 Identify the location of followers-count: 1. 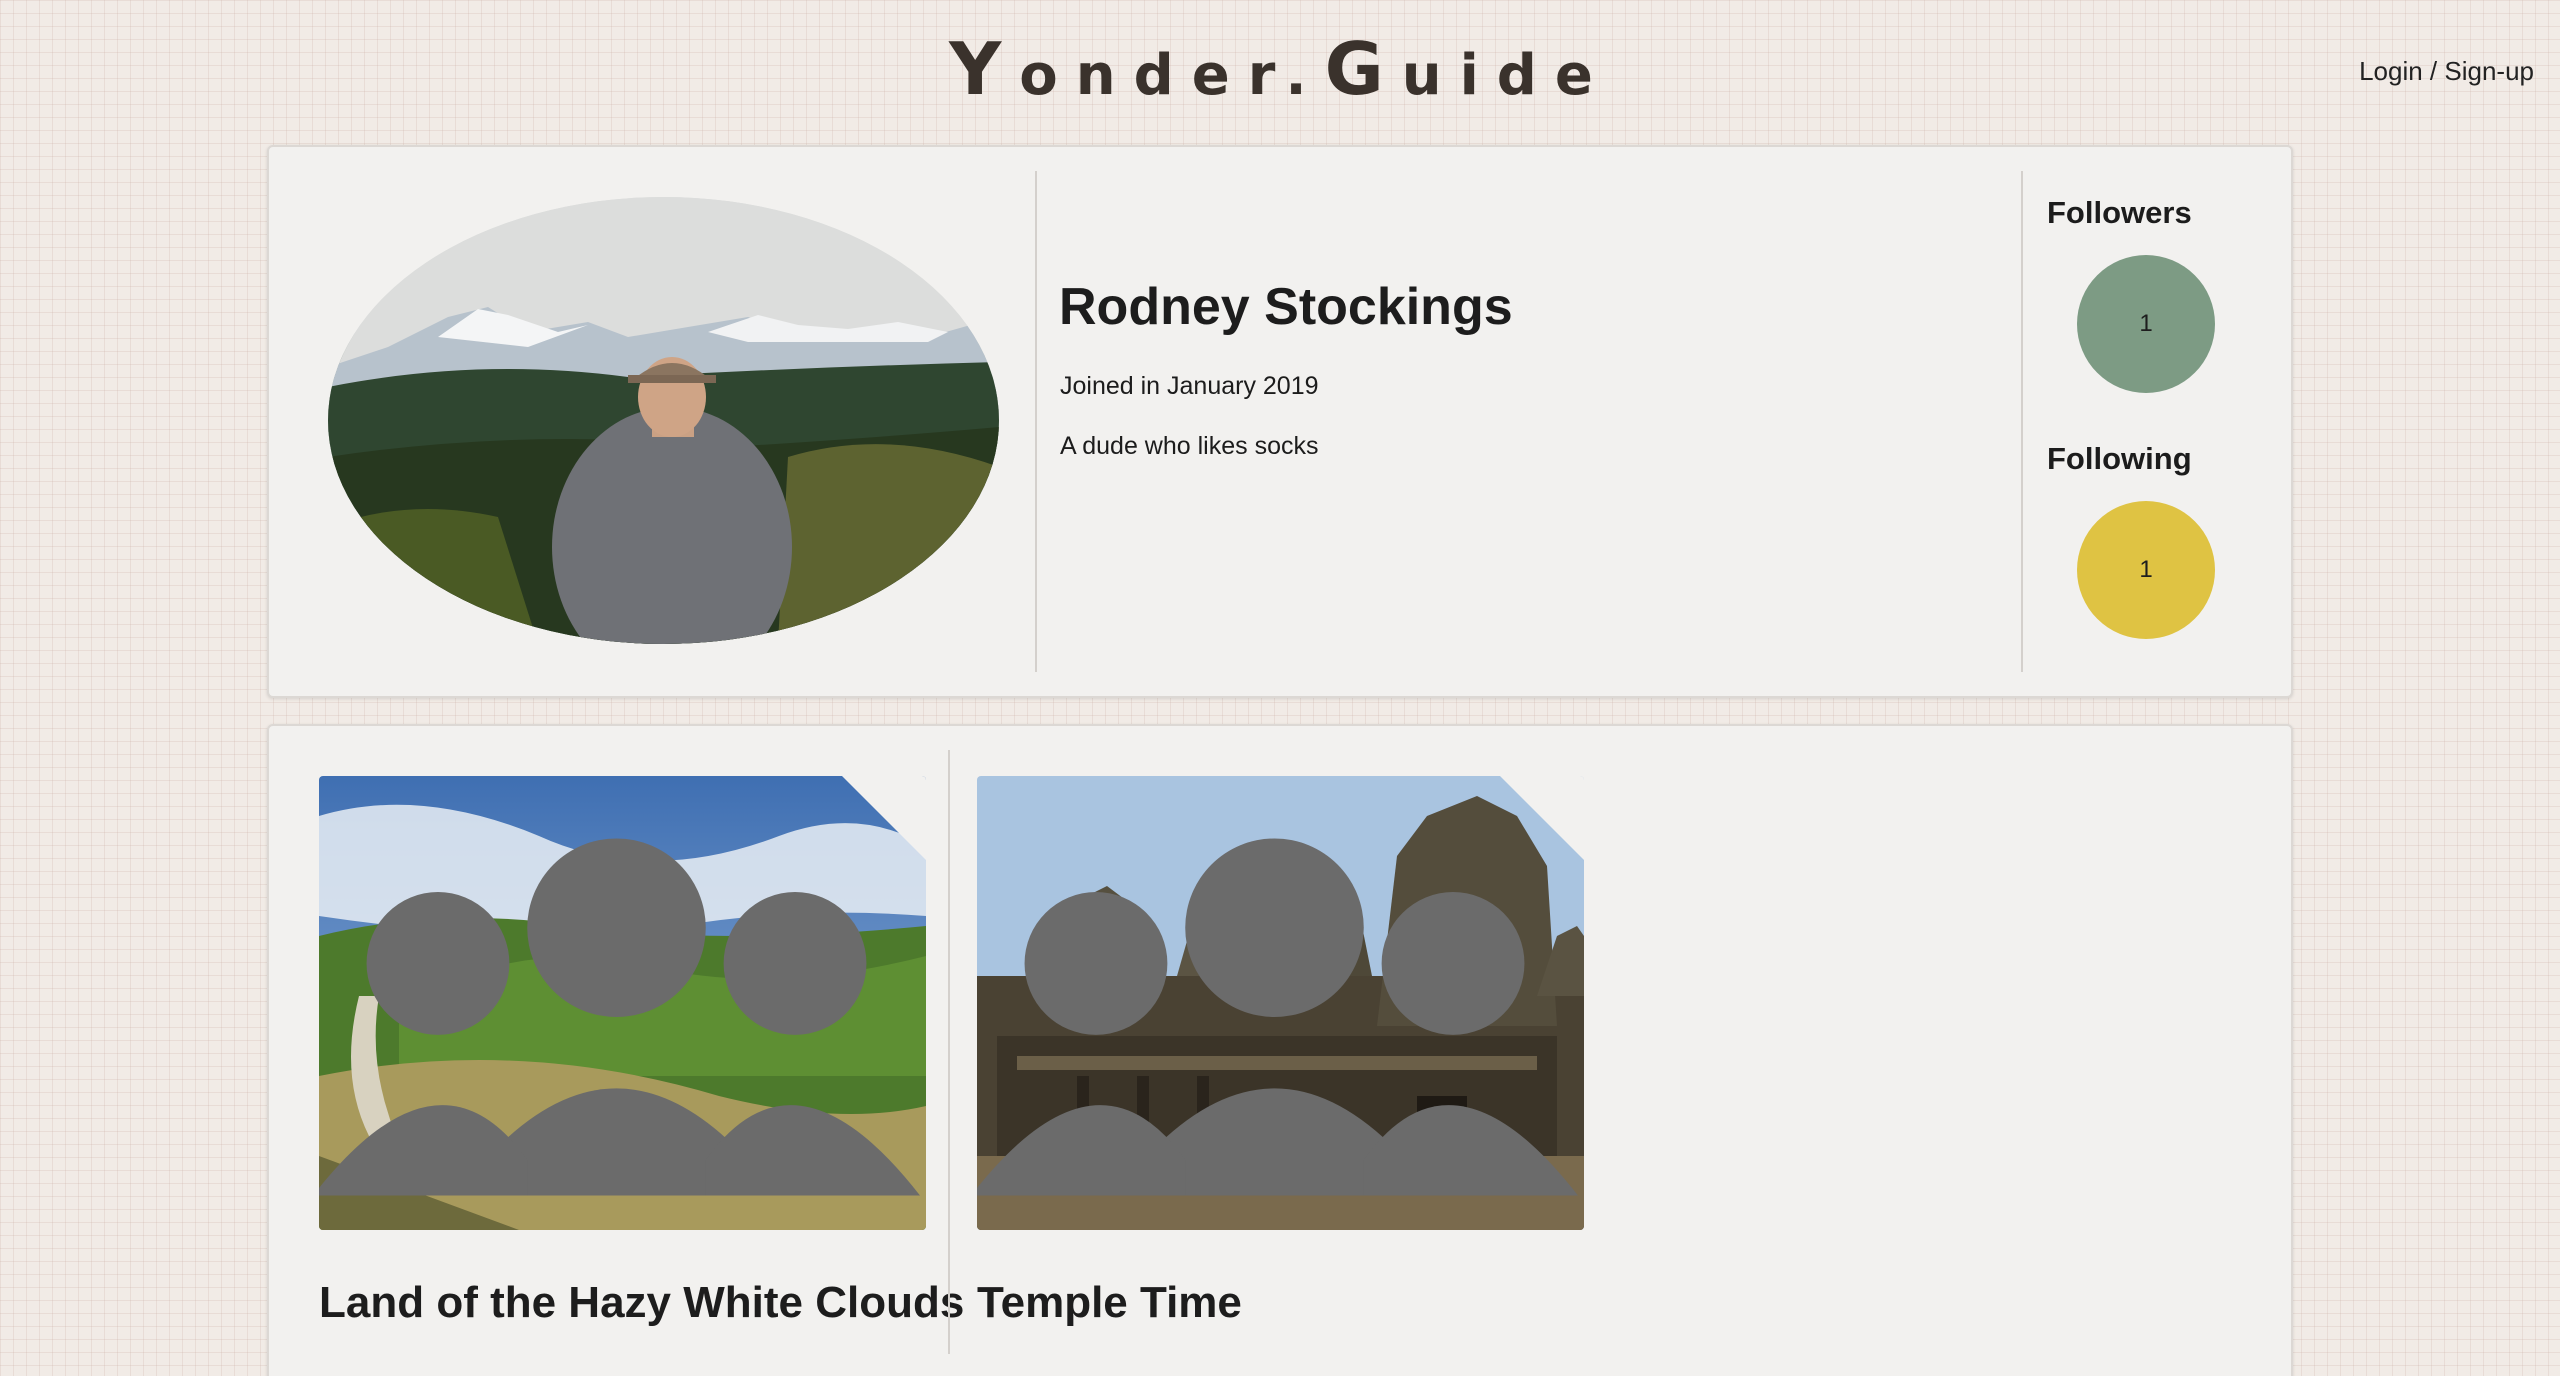
(2146, 323).